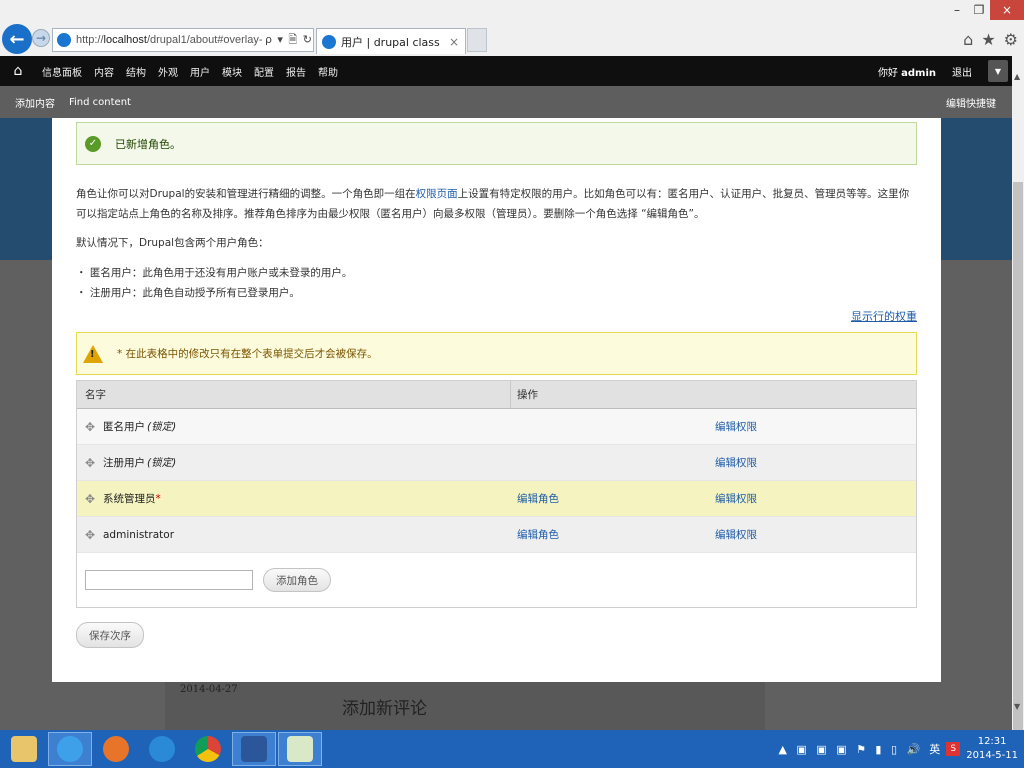  Describe the element at coordinates (124, 427) in the screenshot. I see `role-name: 匿名用户` at that location.